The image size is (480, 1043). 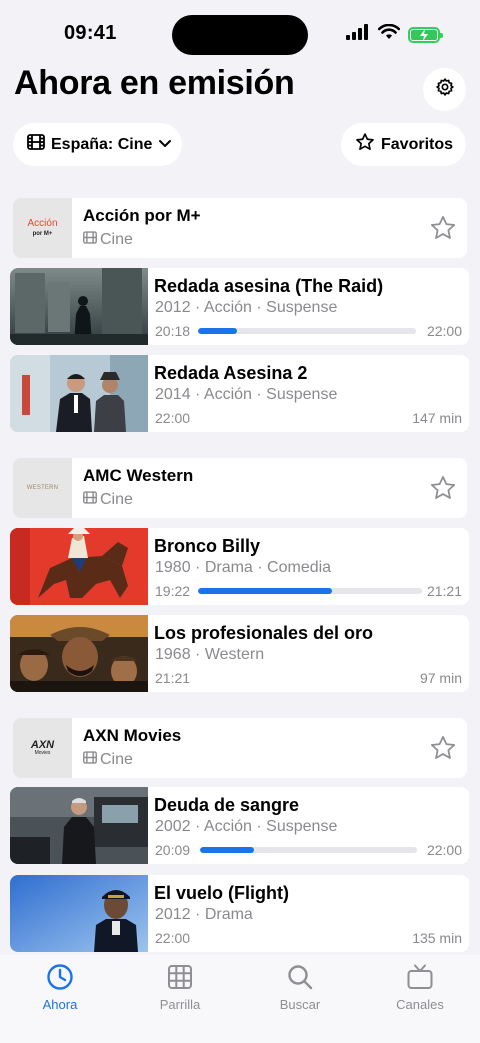 I want to click on tab-bar: Ahora Parrilla Buscar Canales, so click(x=240, y=999).